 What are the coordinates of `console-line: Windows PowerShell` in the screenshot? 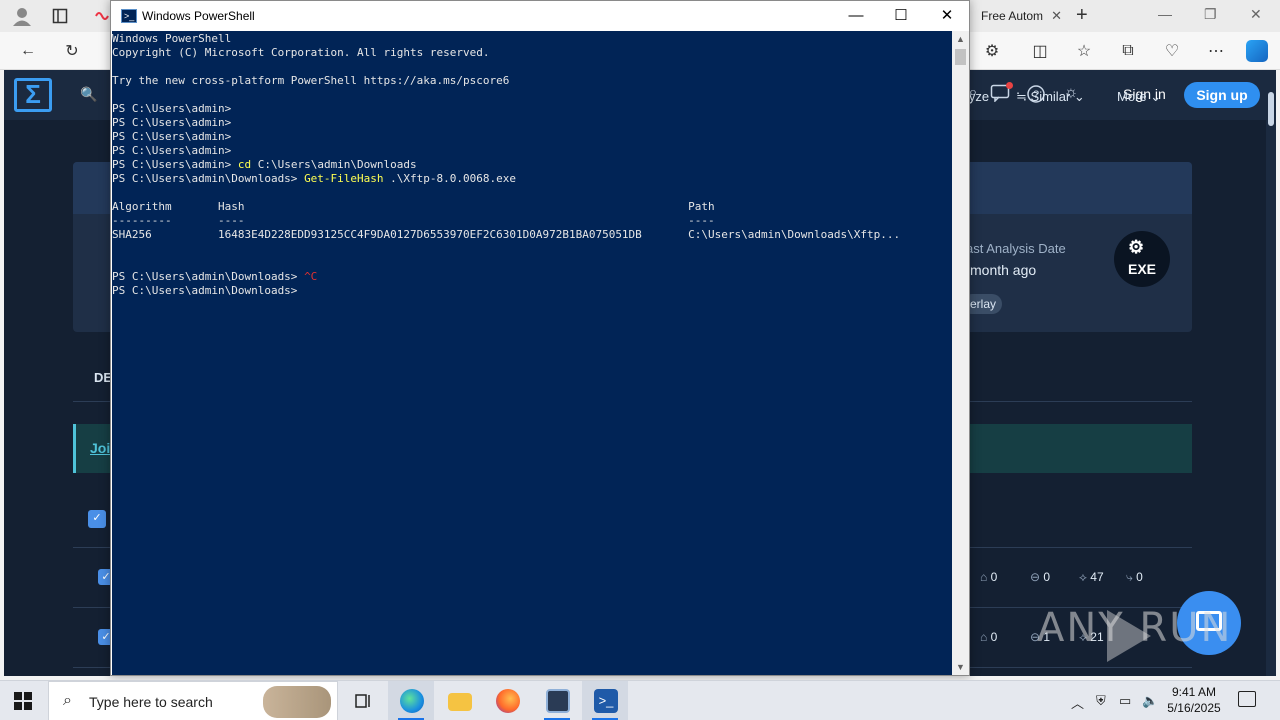 It's located at (506, 39).